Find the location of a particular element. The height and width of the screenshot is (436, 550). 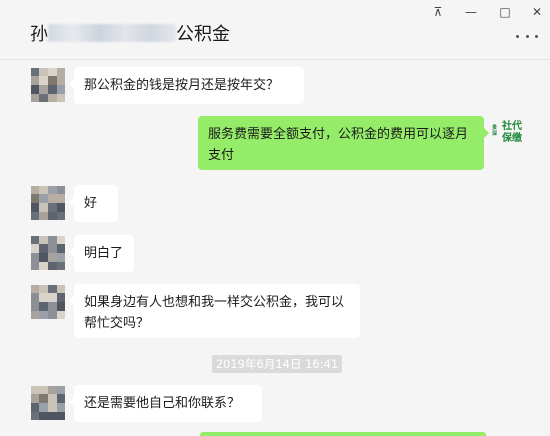

message-text: 明白了 is located at coordinates (104, 253).